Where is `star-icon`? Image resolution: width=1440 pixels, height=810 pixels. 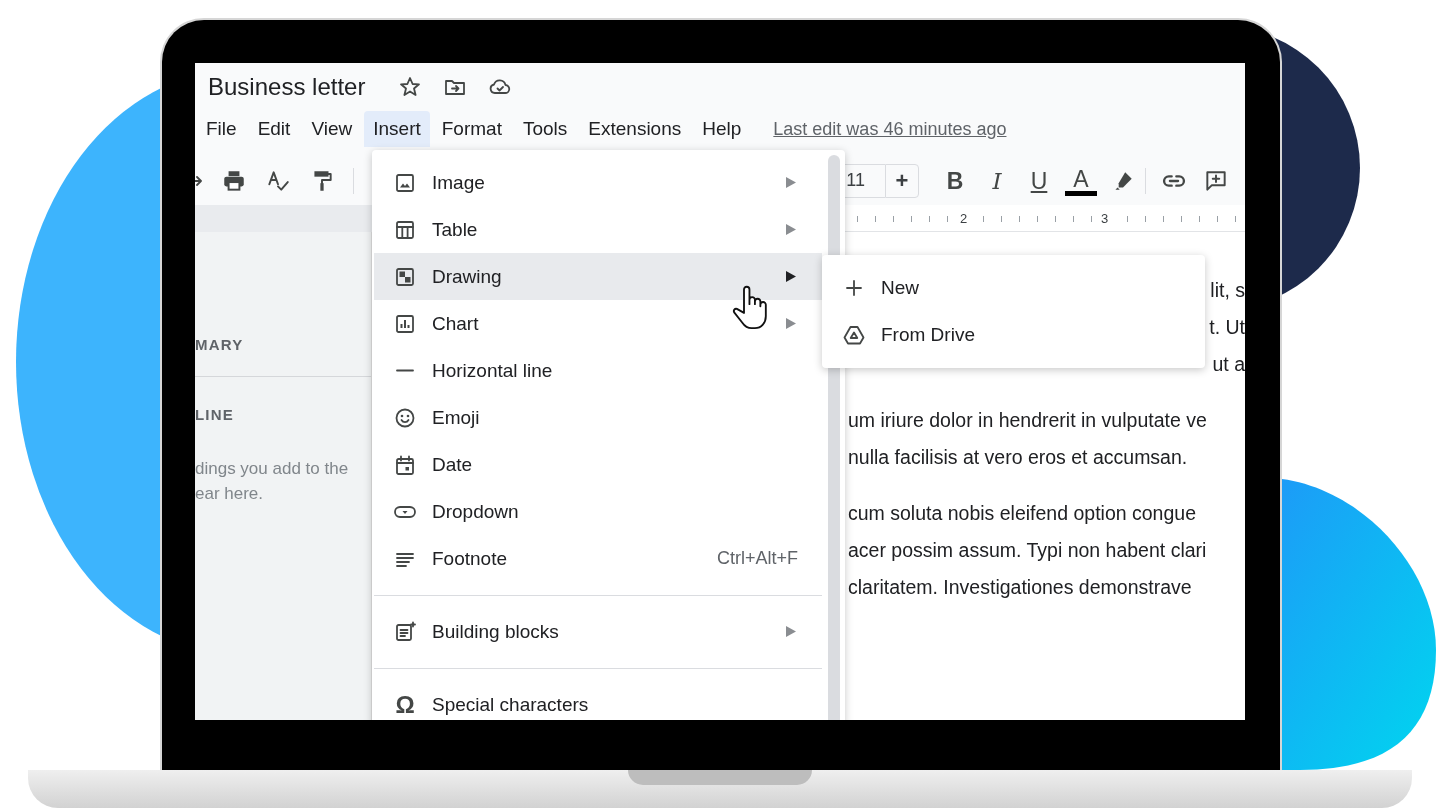
star-icon is located at coordinates (410, 86).